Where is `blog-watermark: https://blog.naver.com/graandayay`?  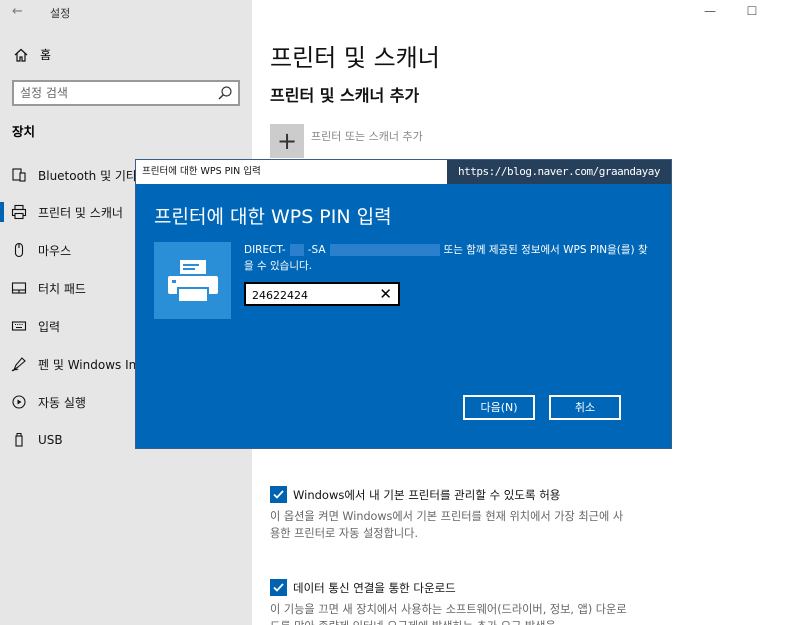
blog-watermark: https://blog.naver.com/graandayay is located at coordinates (559, 172).